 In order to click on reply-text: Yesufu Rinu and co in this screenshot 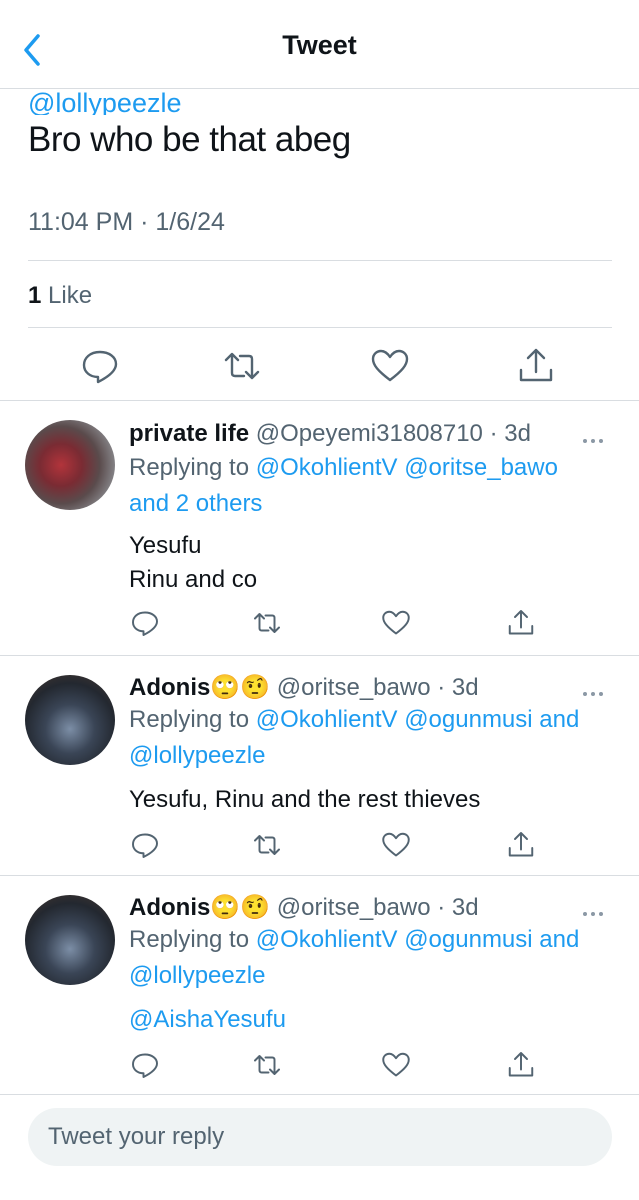, I will do `click(193, 562)`.